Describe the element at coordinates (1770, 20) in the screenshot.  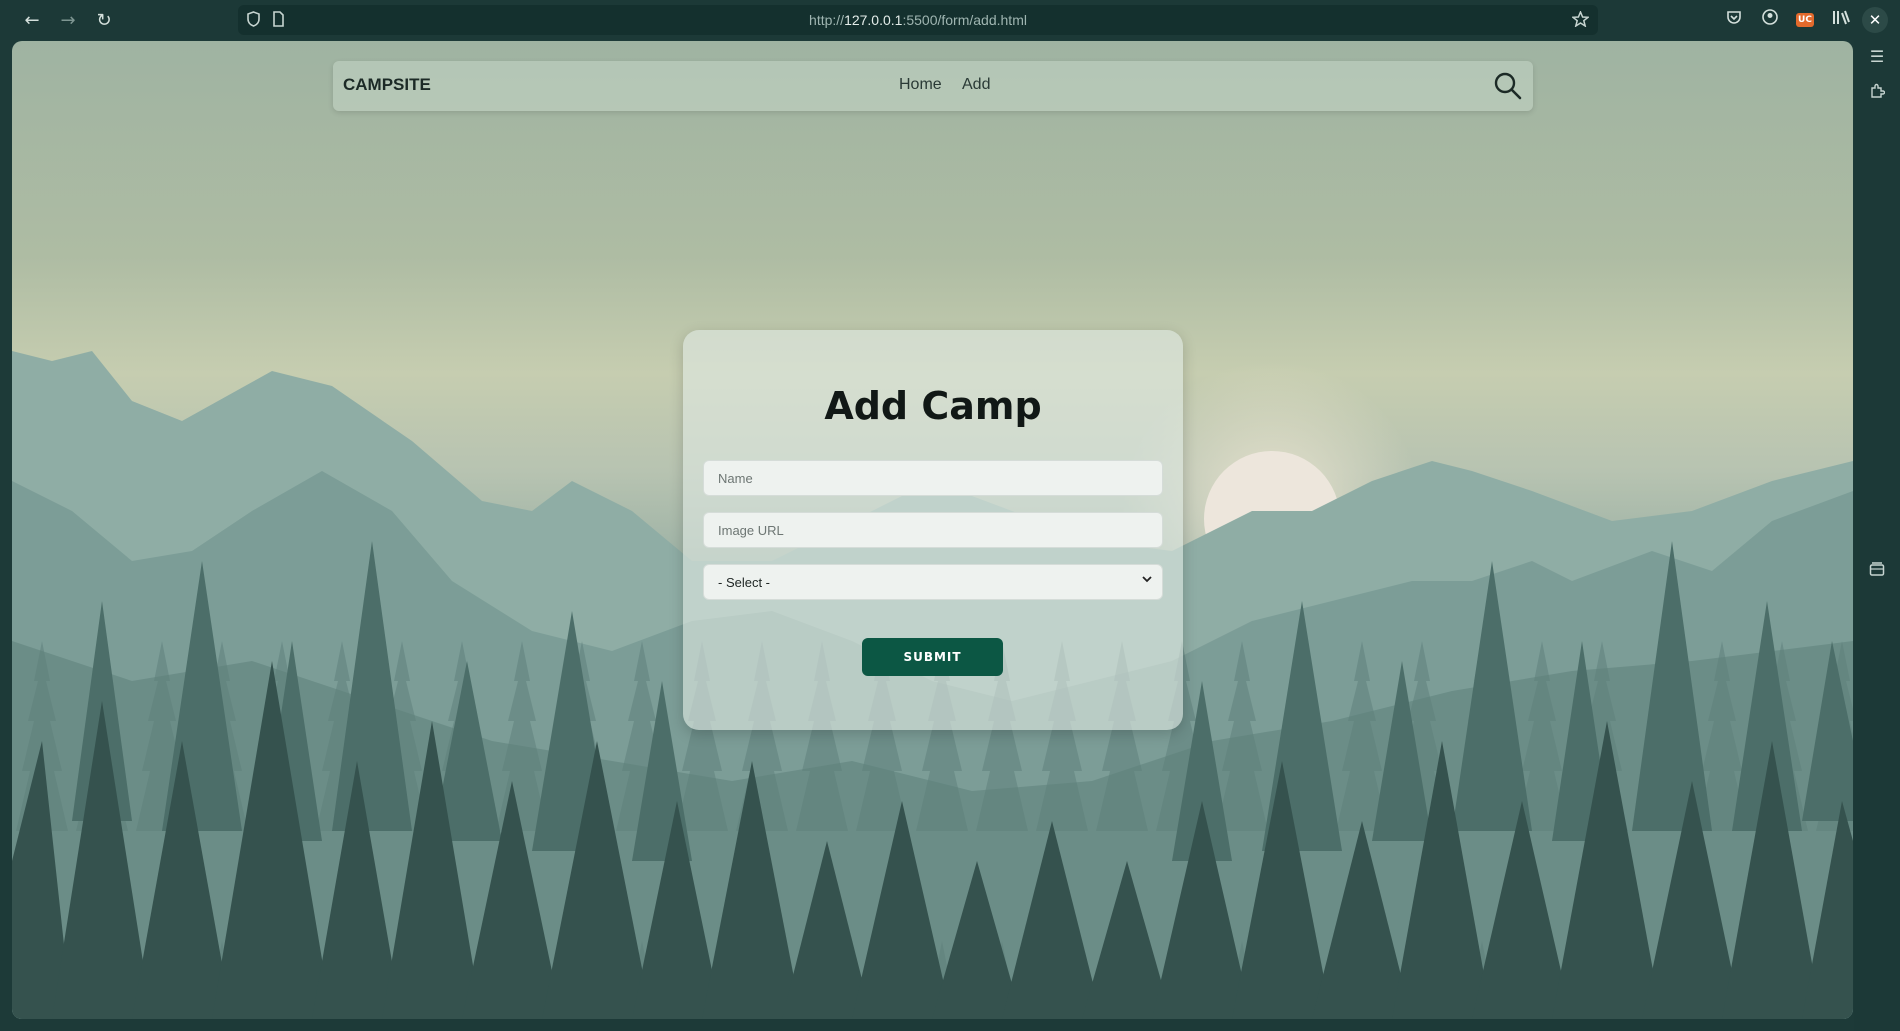
I see `account-icon` at that location.